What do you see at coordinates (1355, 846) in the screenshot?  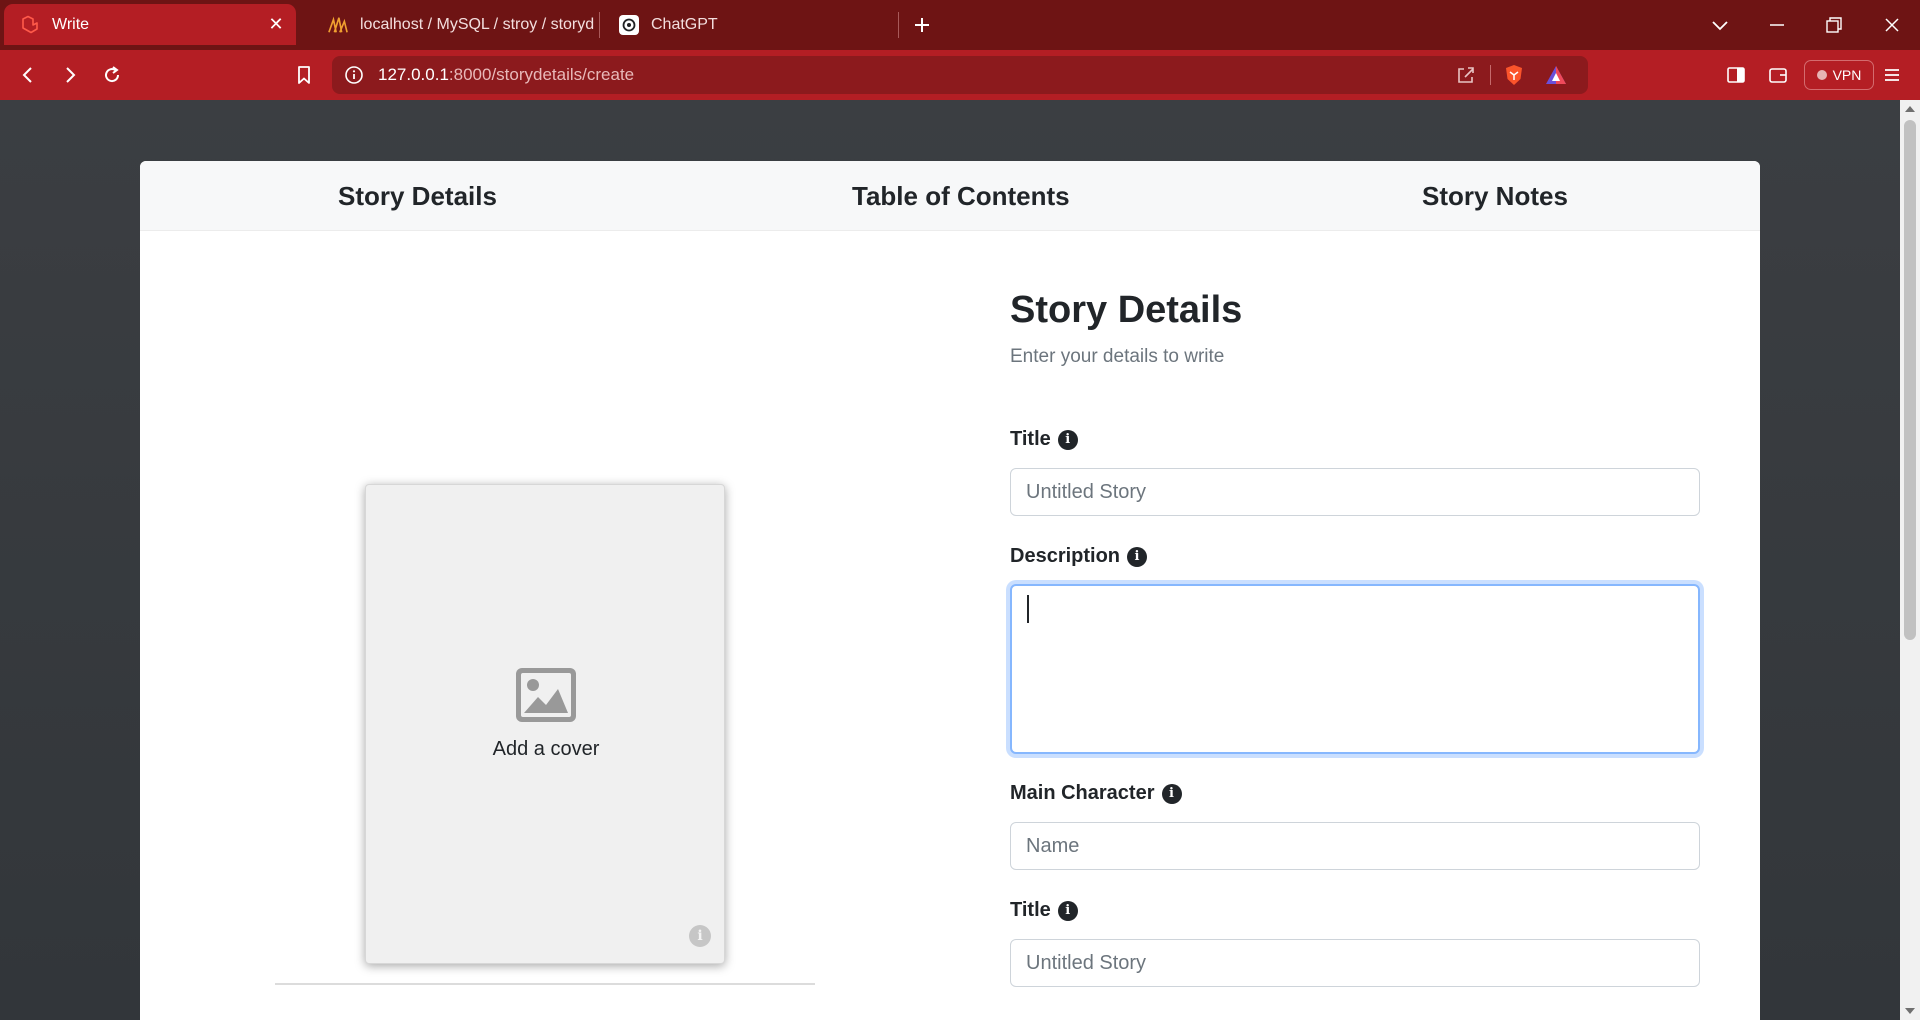 I see `main-character-input` at bounding box center [1355, 846].